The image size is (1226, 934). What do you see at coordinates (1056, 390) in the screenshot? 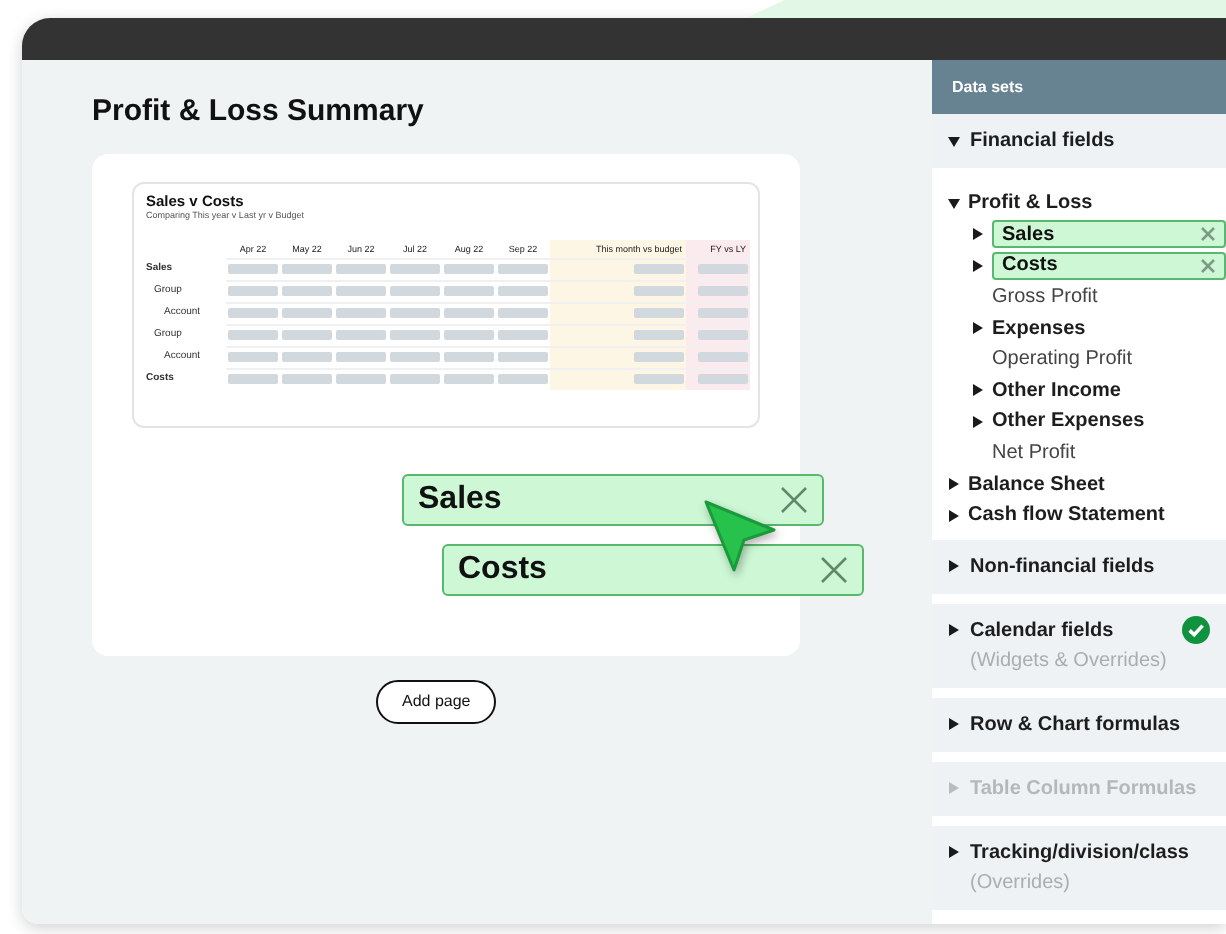
I see `tree-item: Other Income` at bounding box center [1056, 390].